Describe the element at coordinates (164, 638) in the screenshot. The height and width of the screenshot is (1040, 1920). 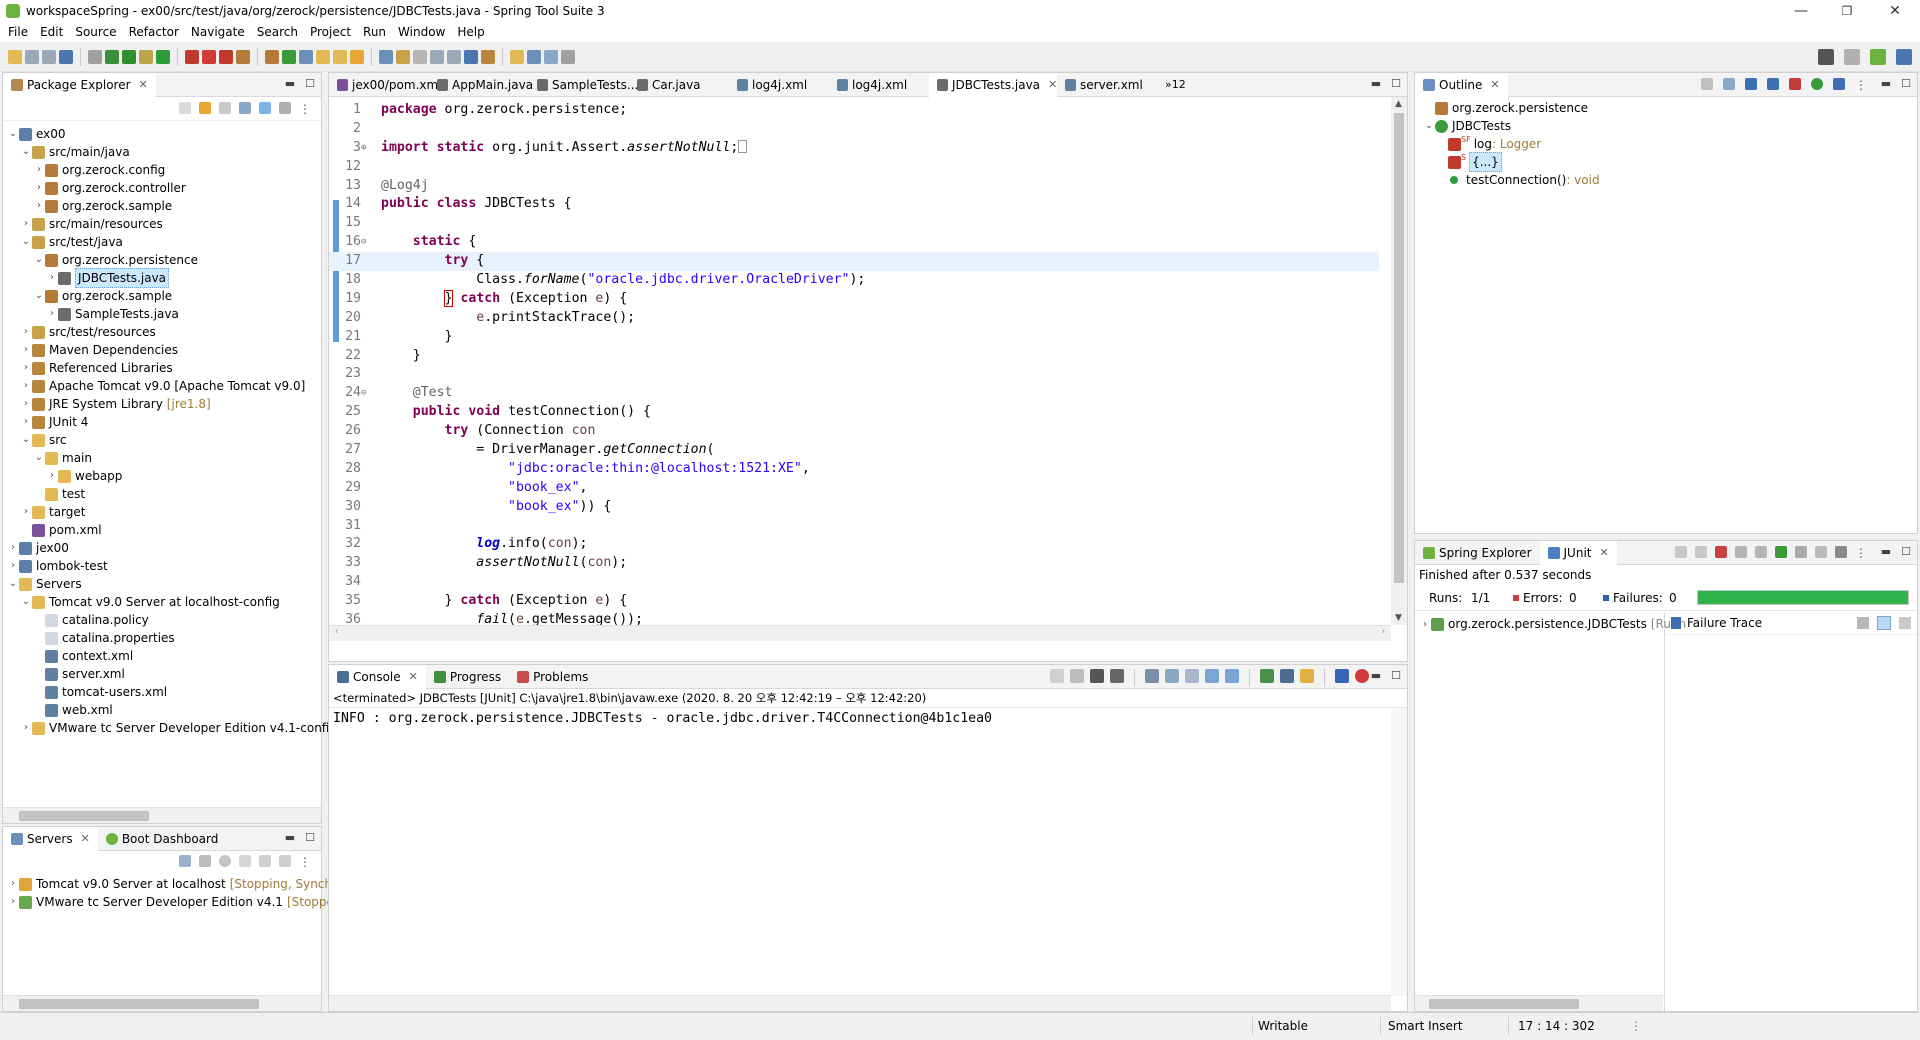
I see `package-tree-item: catalina.properties` at that location.